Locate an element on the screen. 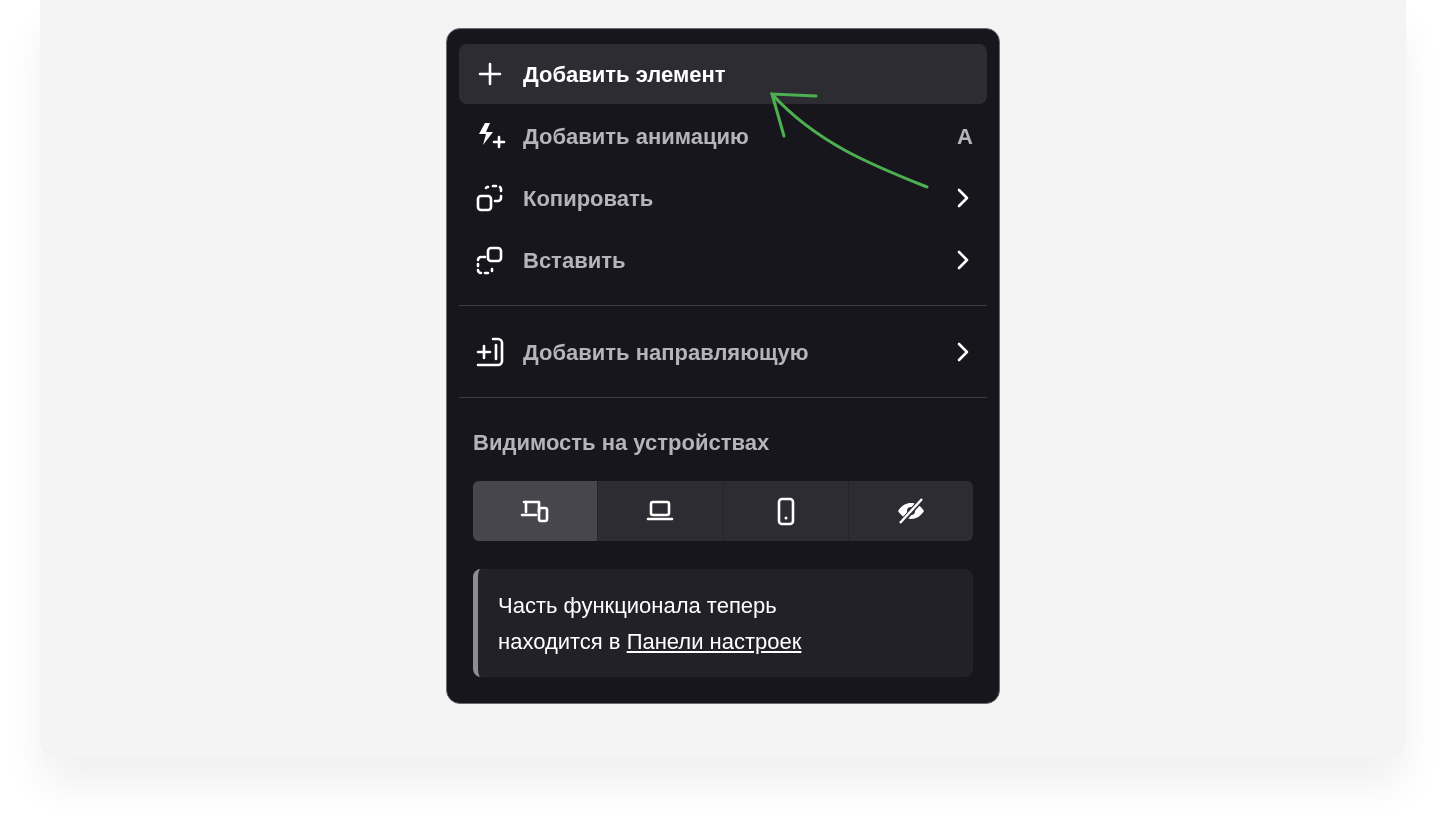  menu-item: Вставить is located at coordinates (723, 260).